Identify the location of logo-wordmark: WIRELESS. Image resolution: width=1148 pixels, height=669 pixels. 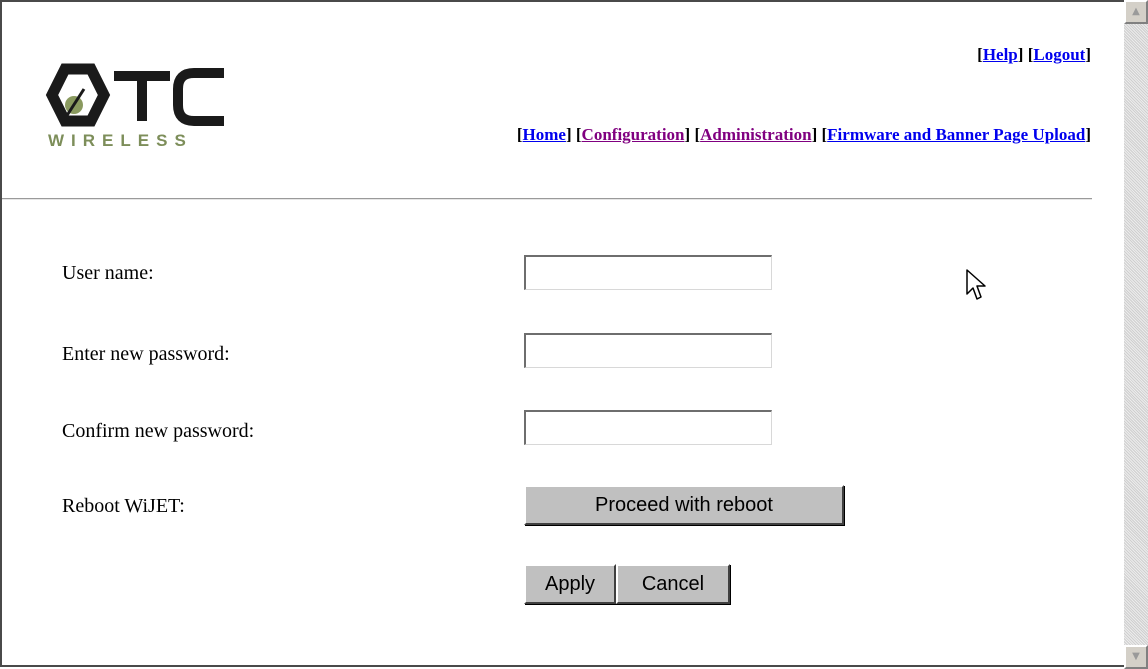
(120, 140).